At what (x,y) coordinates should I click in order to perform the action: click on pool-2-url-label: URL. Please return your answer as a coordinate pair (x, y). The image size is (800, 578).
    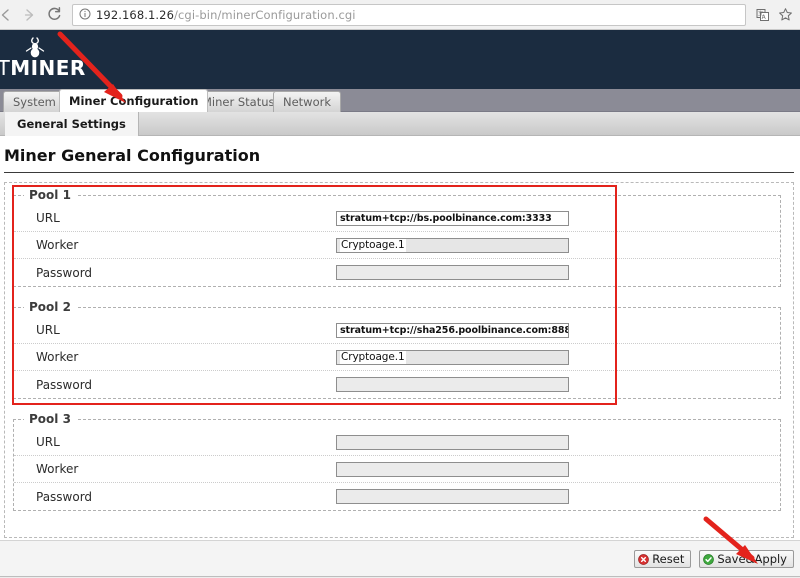
    Looking at the image, I should click on (48, 330).